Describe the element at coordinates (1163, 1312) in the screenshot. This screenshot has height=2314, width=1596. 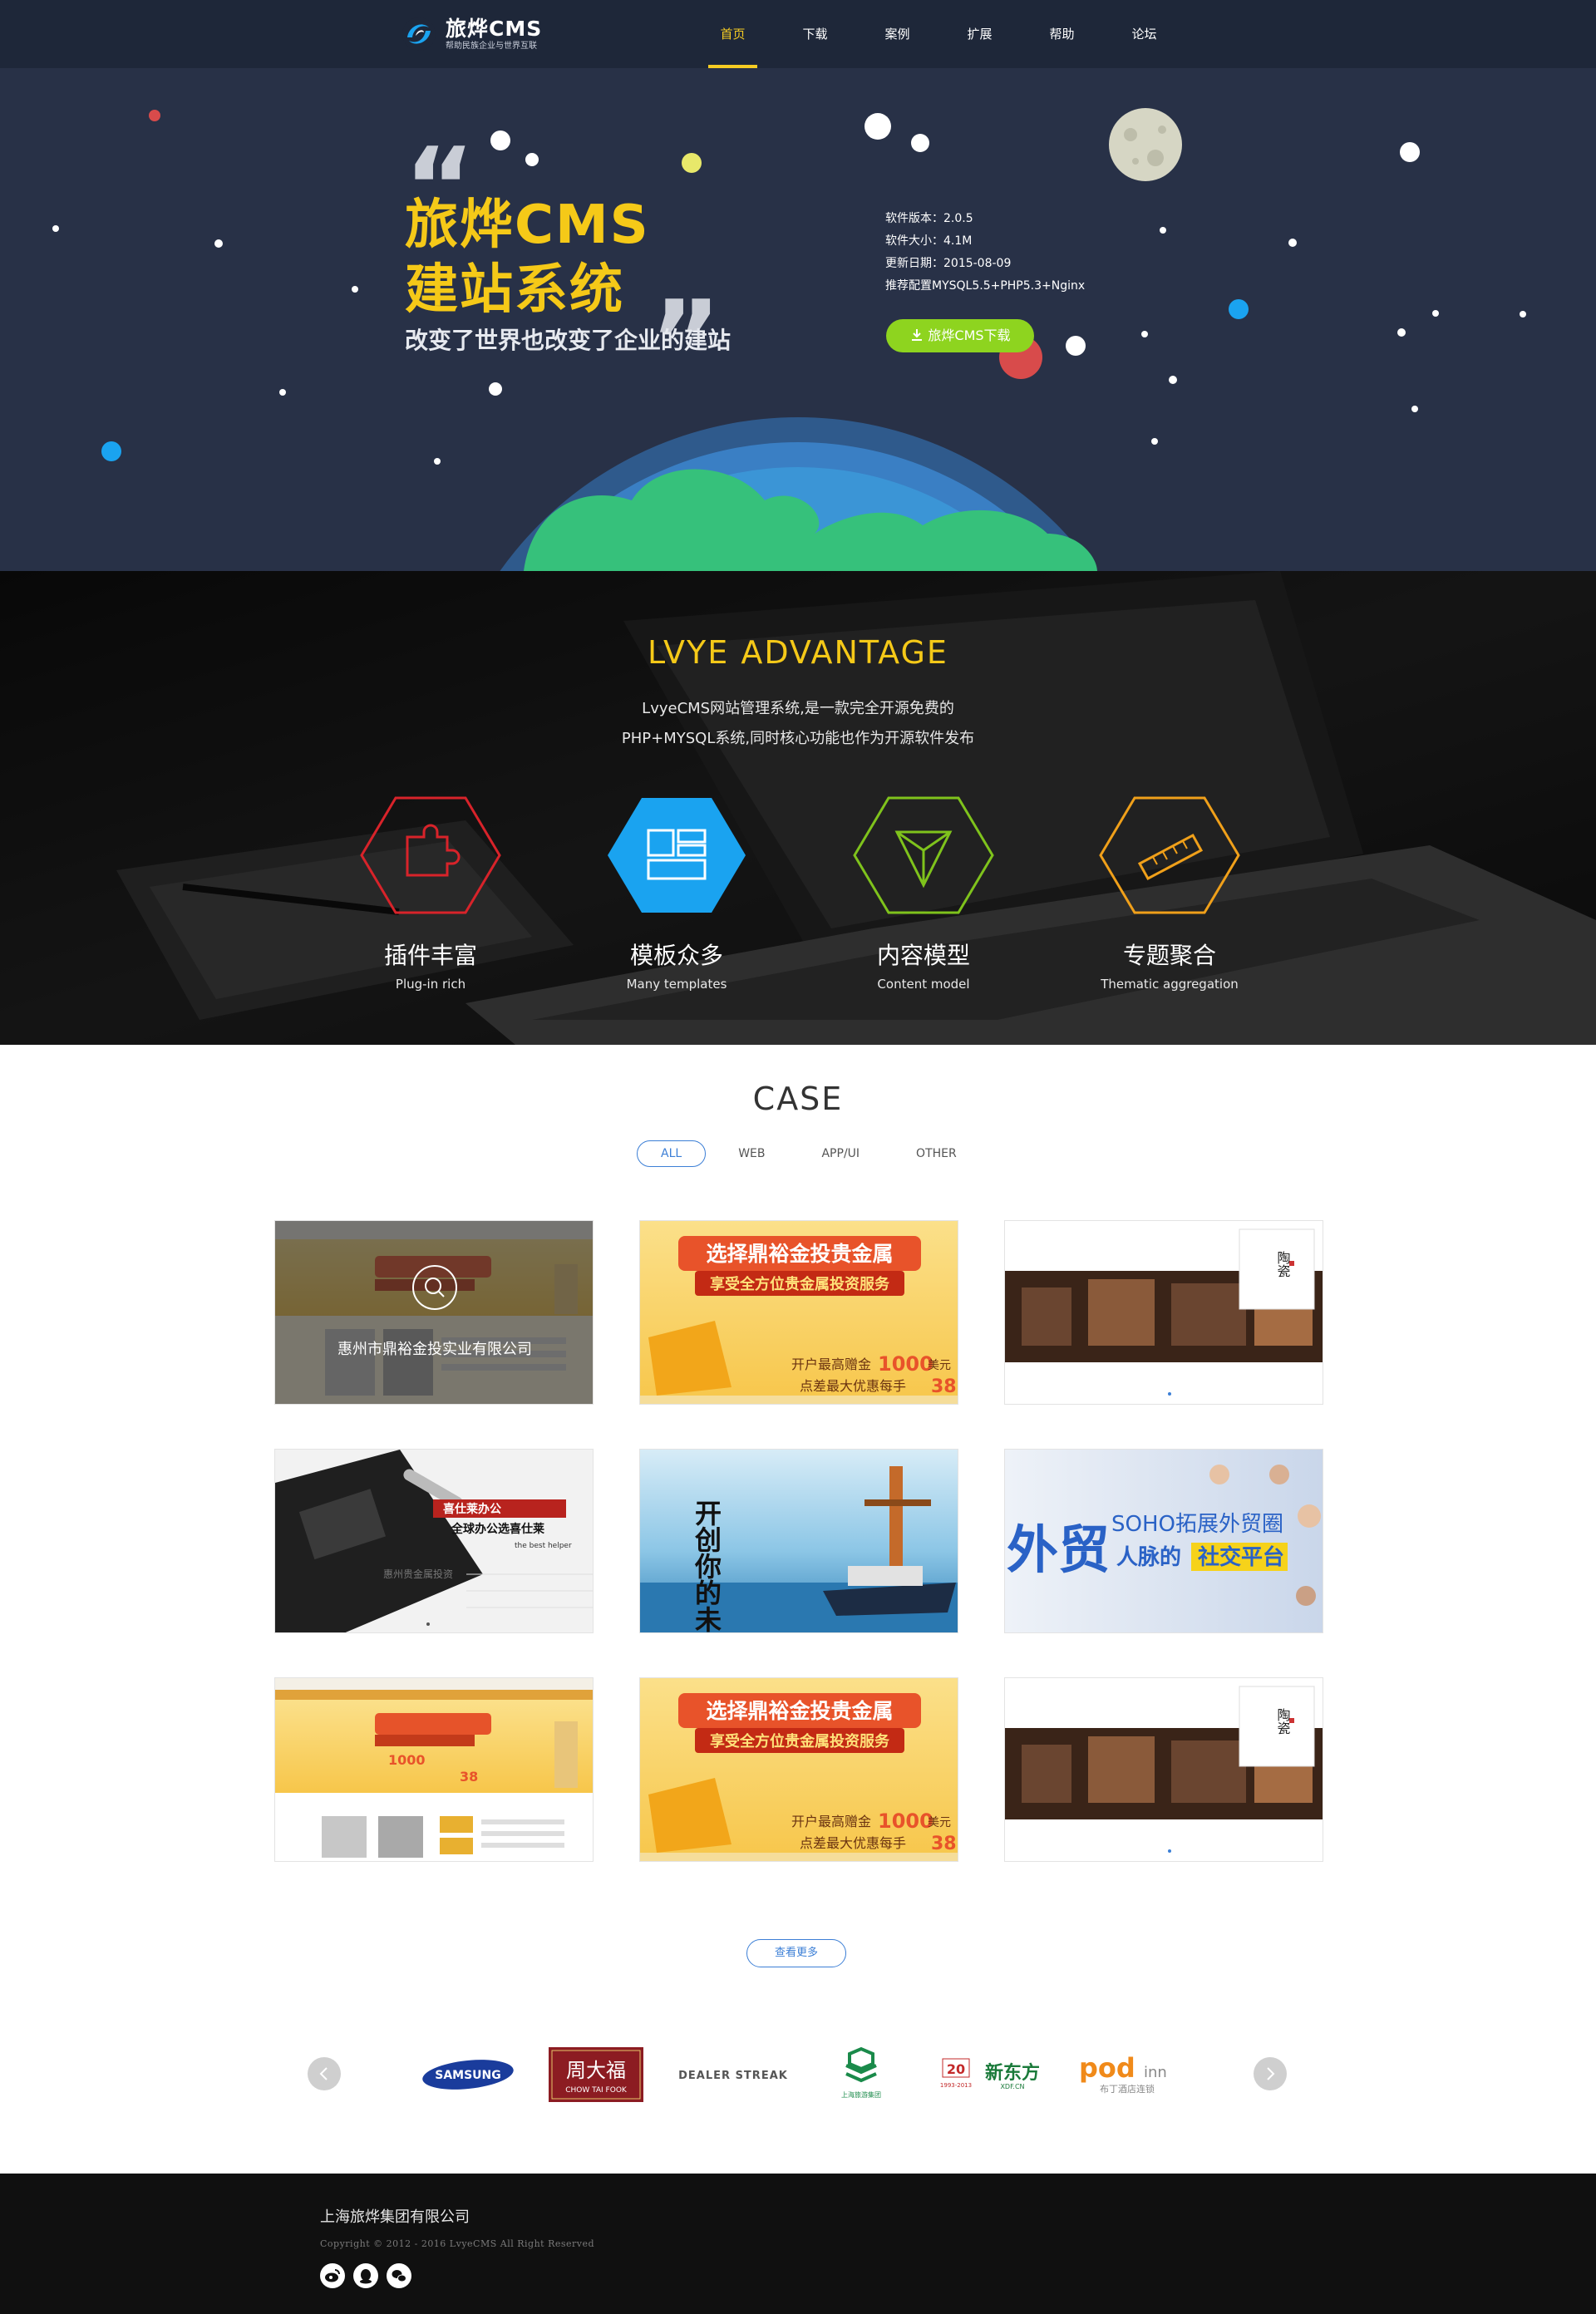
I see `case-item-3: 陶瓷` at that location.